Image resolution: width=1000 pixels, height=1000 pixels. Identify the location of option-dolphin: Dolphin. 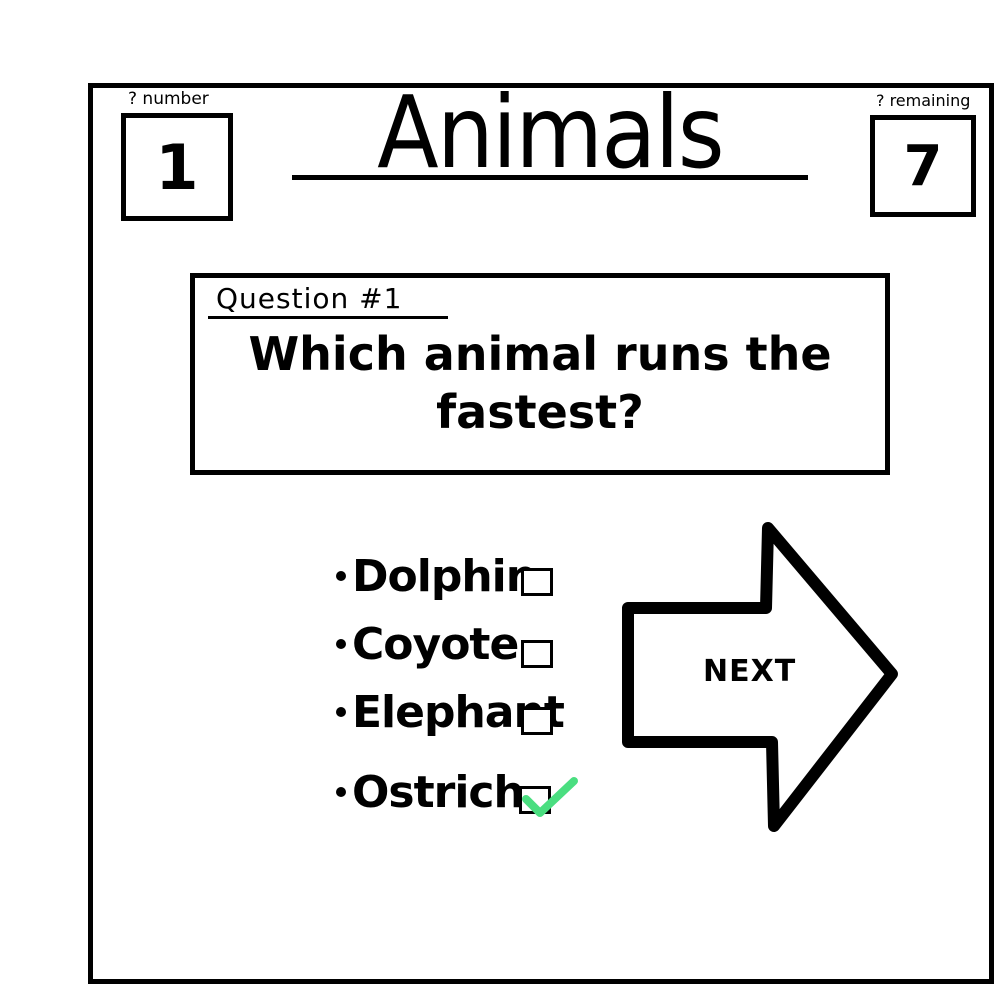
(436, 576).